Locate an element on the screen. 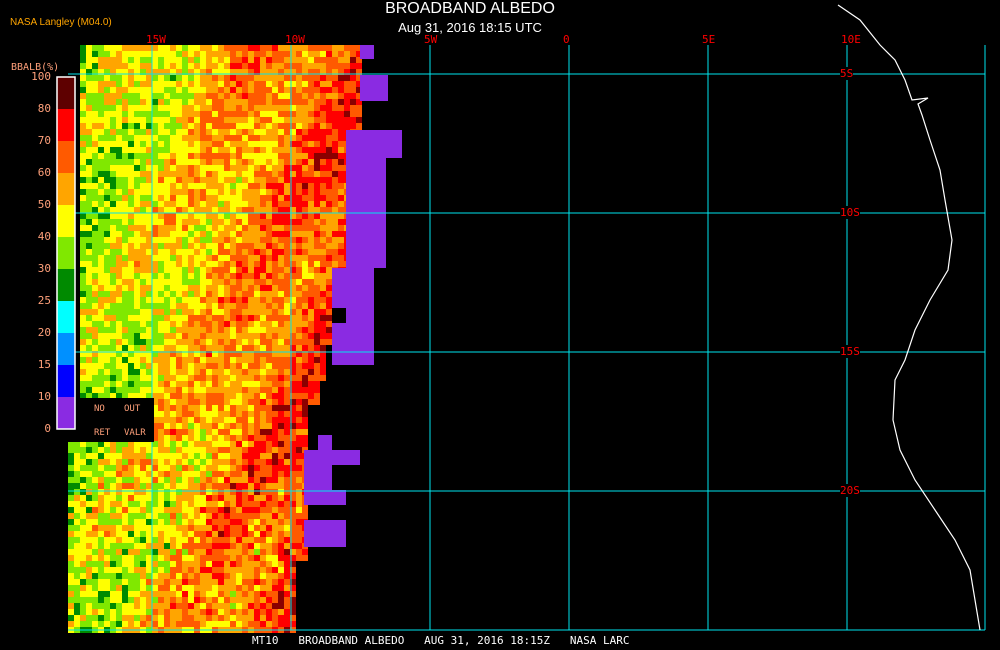  lon-label: 5E is located at coordinates (709, 39).